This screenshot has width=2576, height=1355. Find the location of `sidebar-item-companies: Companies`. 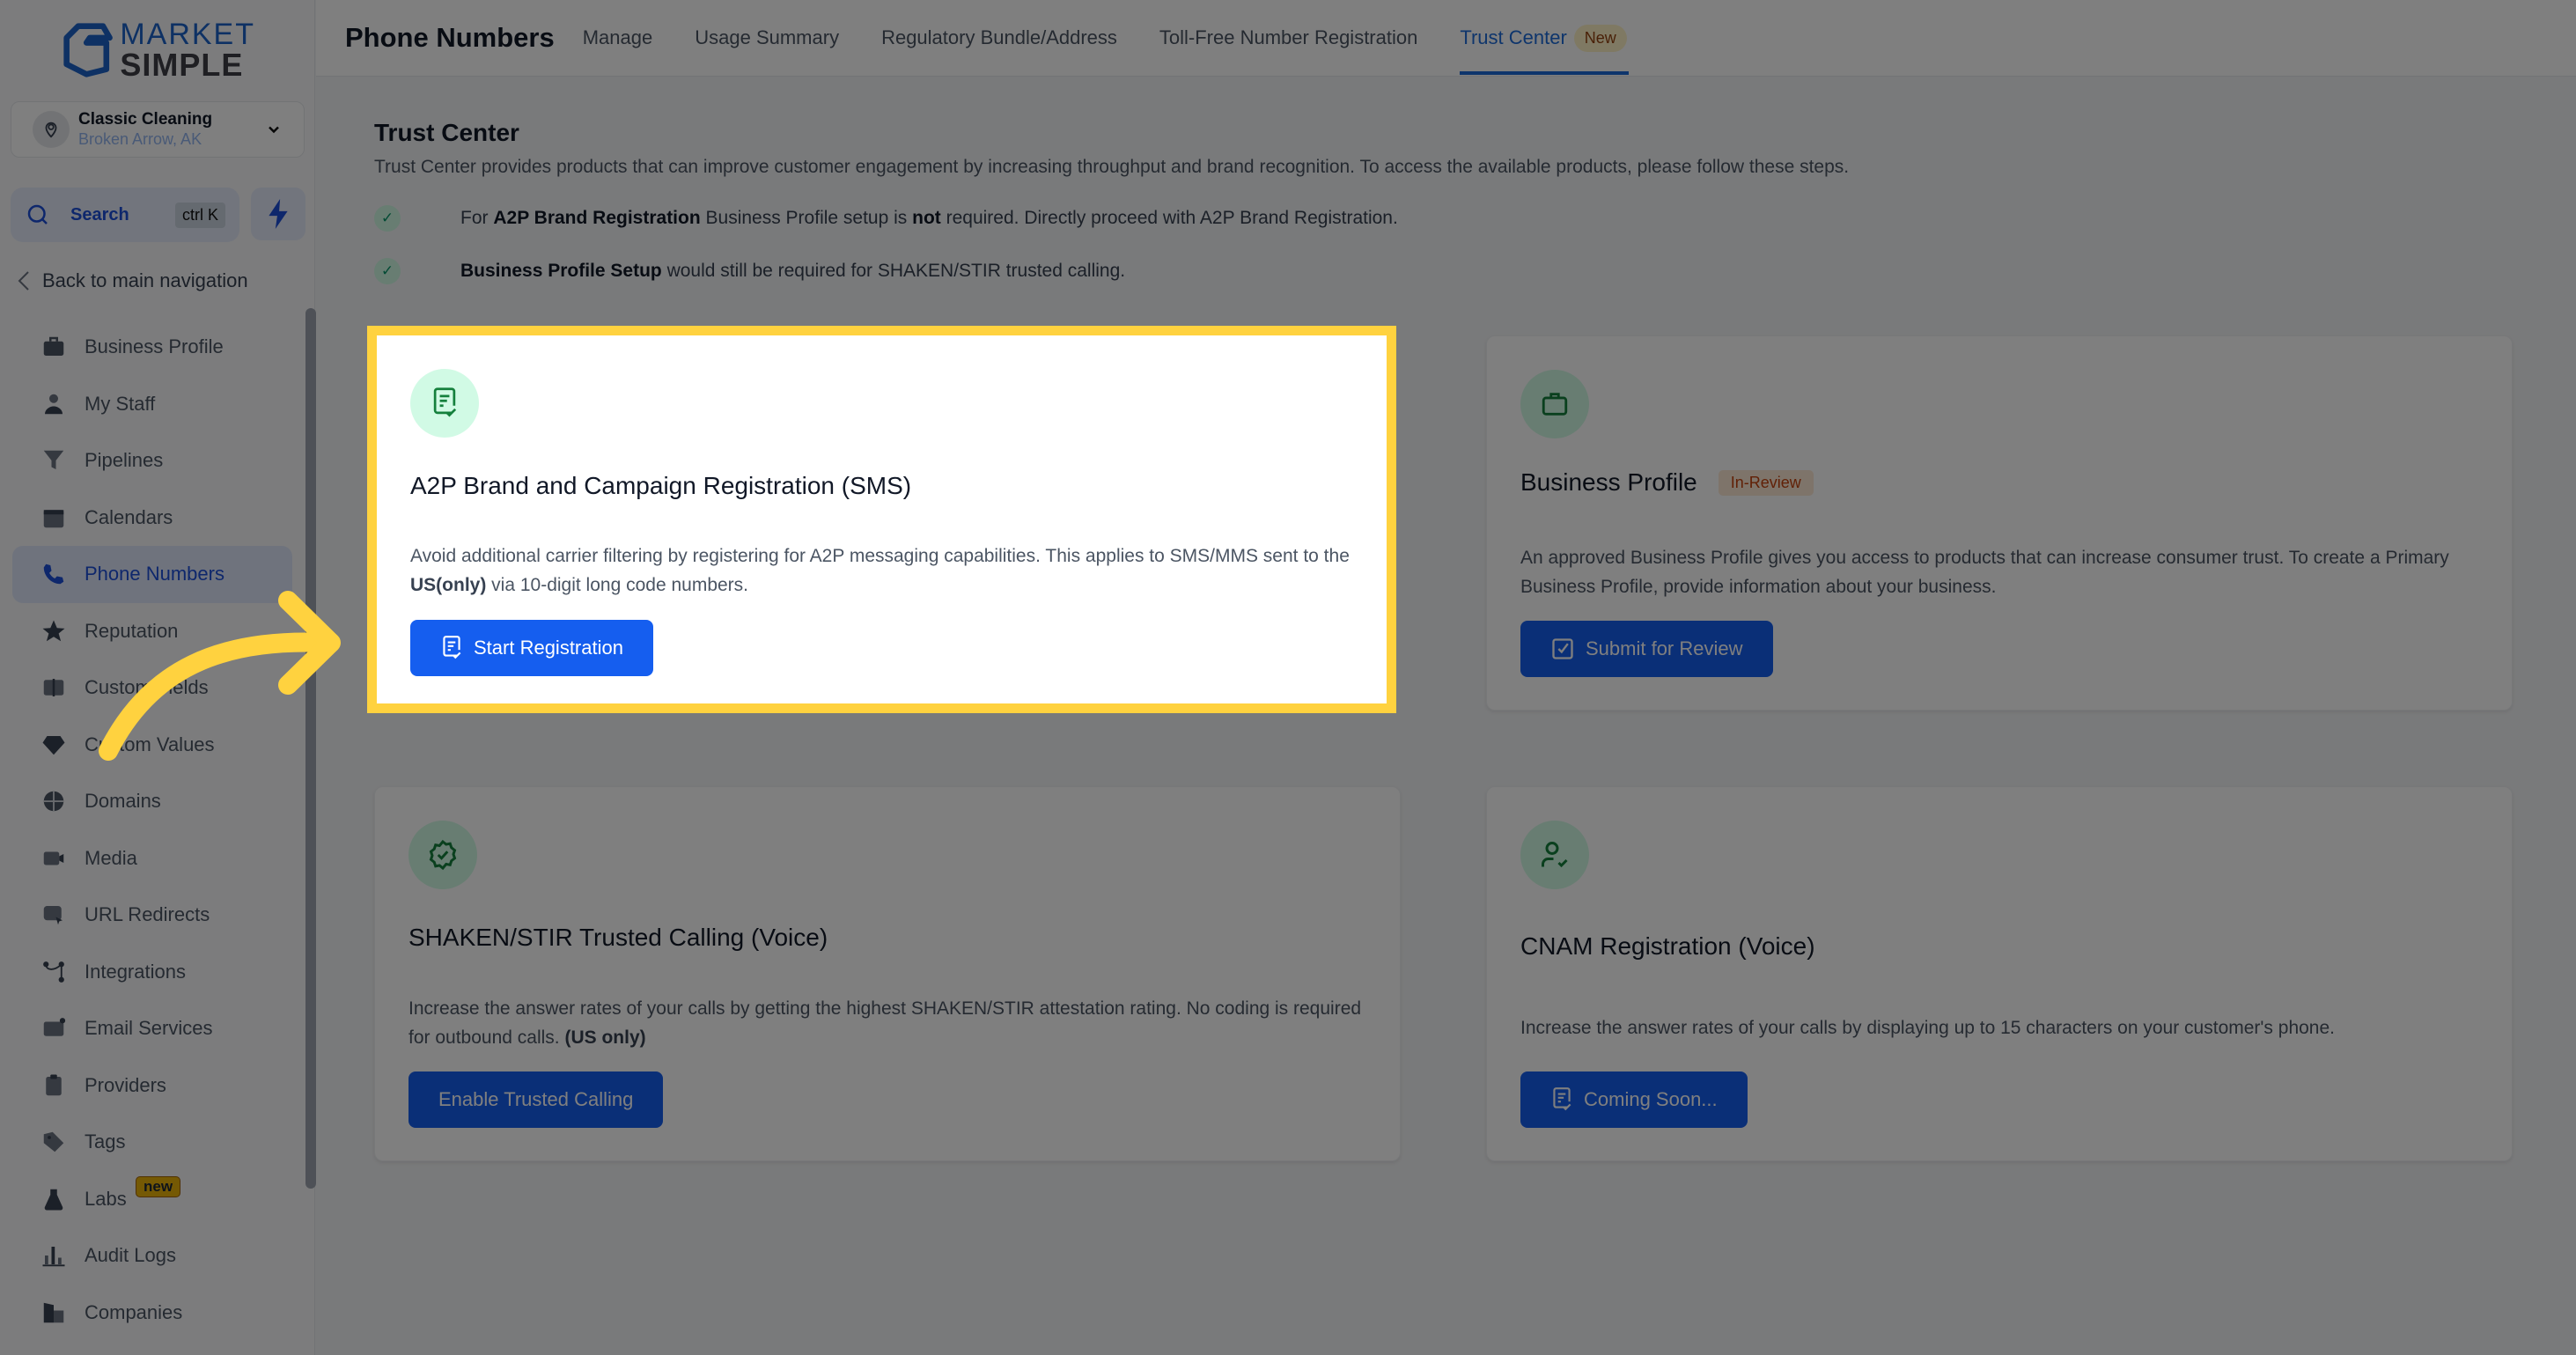

sidebar-item-companies: Companies is located at coordinates (152, 1313).